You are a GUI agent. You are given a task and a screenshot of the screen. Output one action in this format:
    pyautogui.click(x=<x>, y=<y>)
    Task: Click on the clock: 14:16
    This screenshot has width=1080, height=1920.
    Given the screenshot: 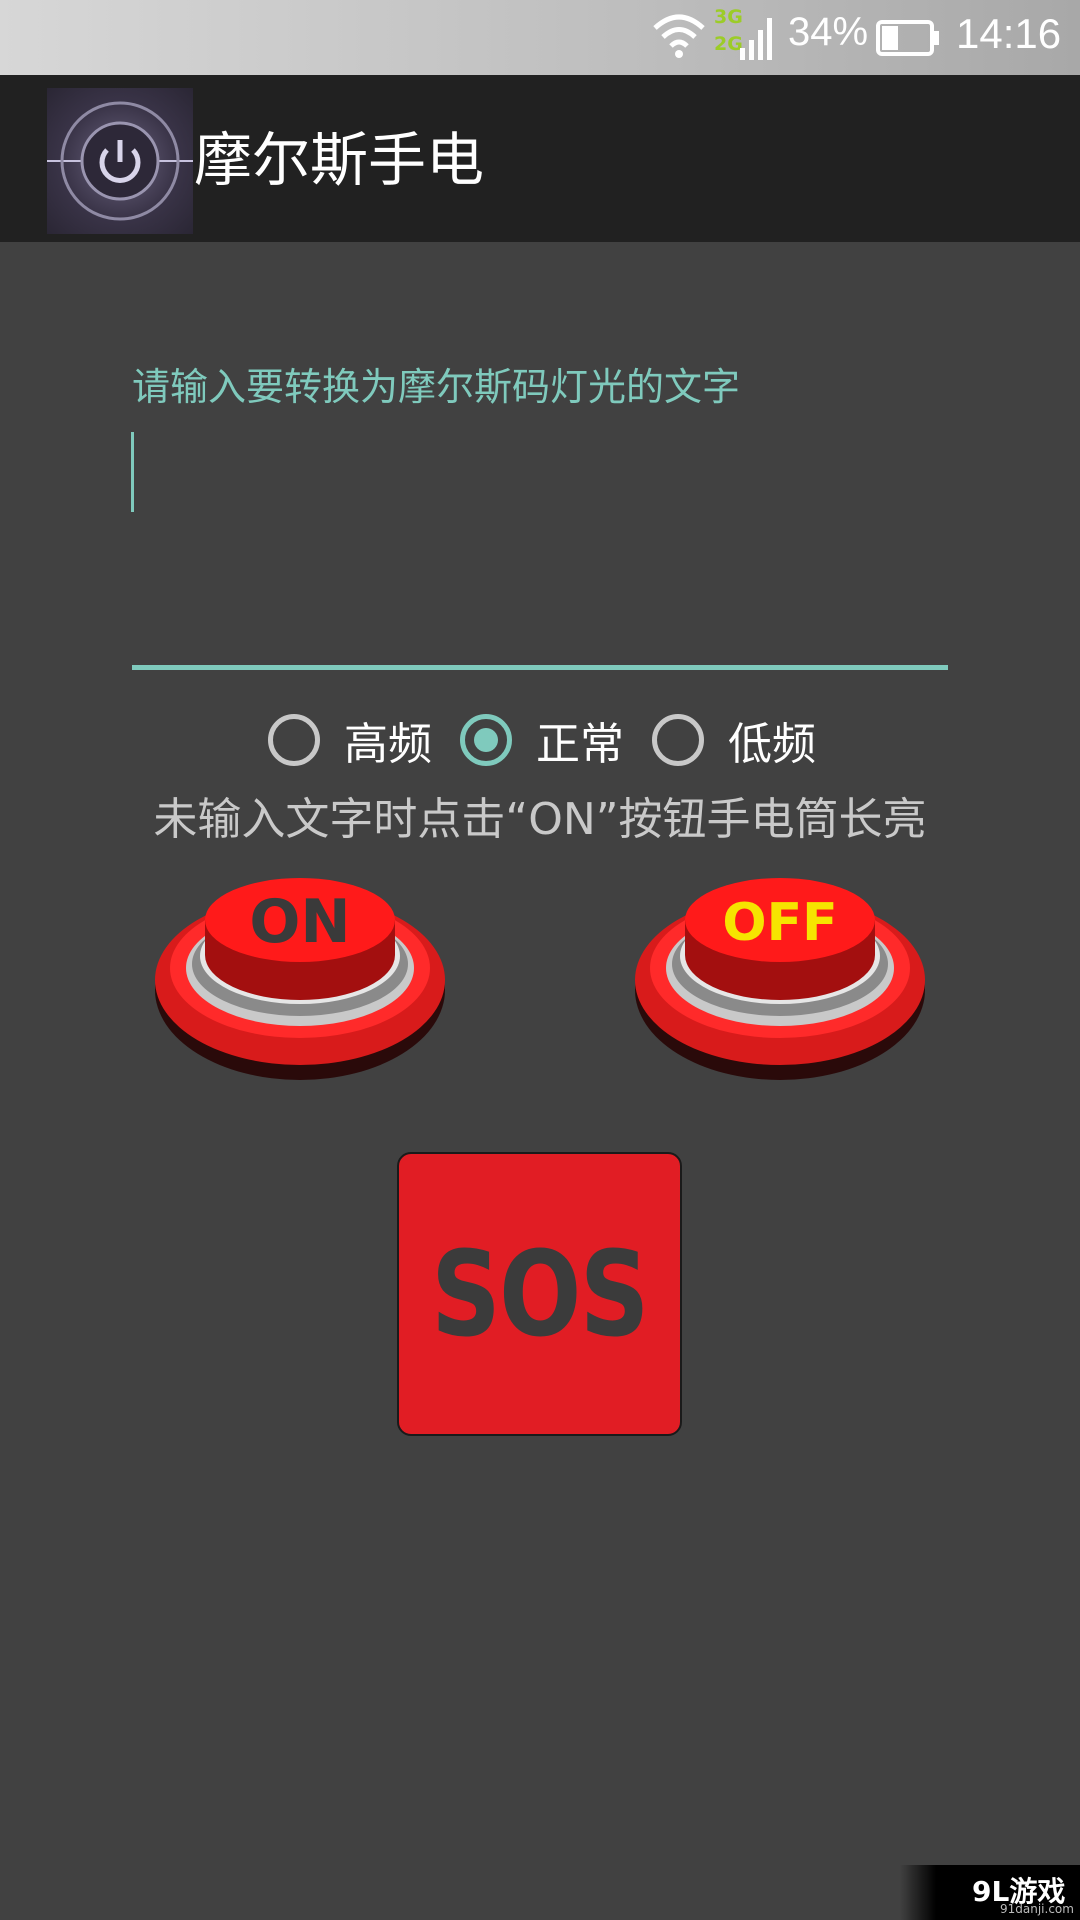 What is the action you would take?
    pyautogui.click(x=1009, y=33)
    